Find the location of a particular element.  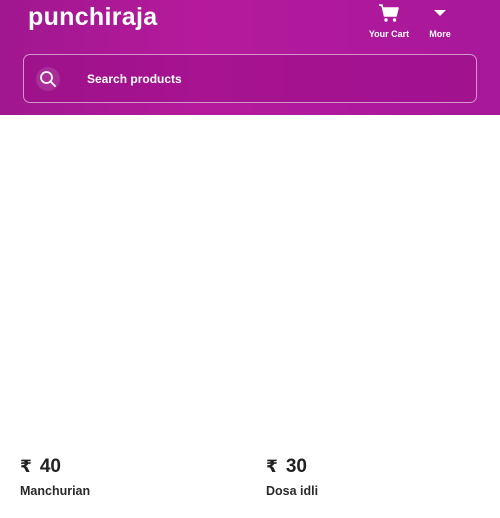

cart-label: Your Cart is located at coordinates (389, 34).